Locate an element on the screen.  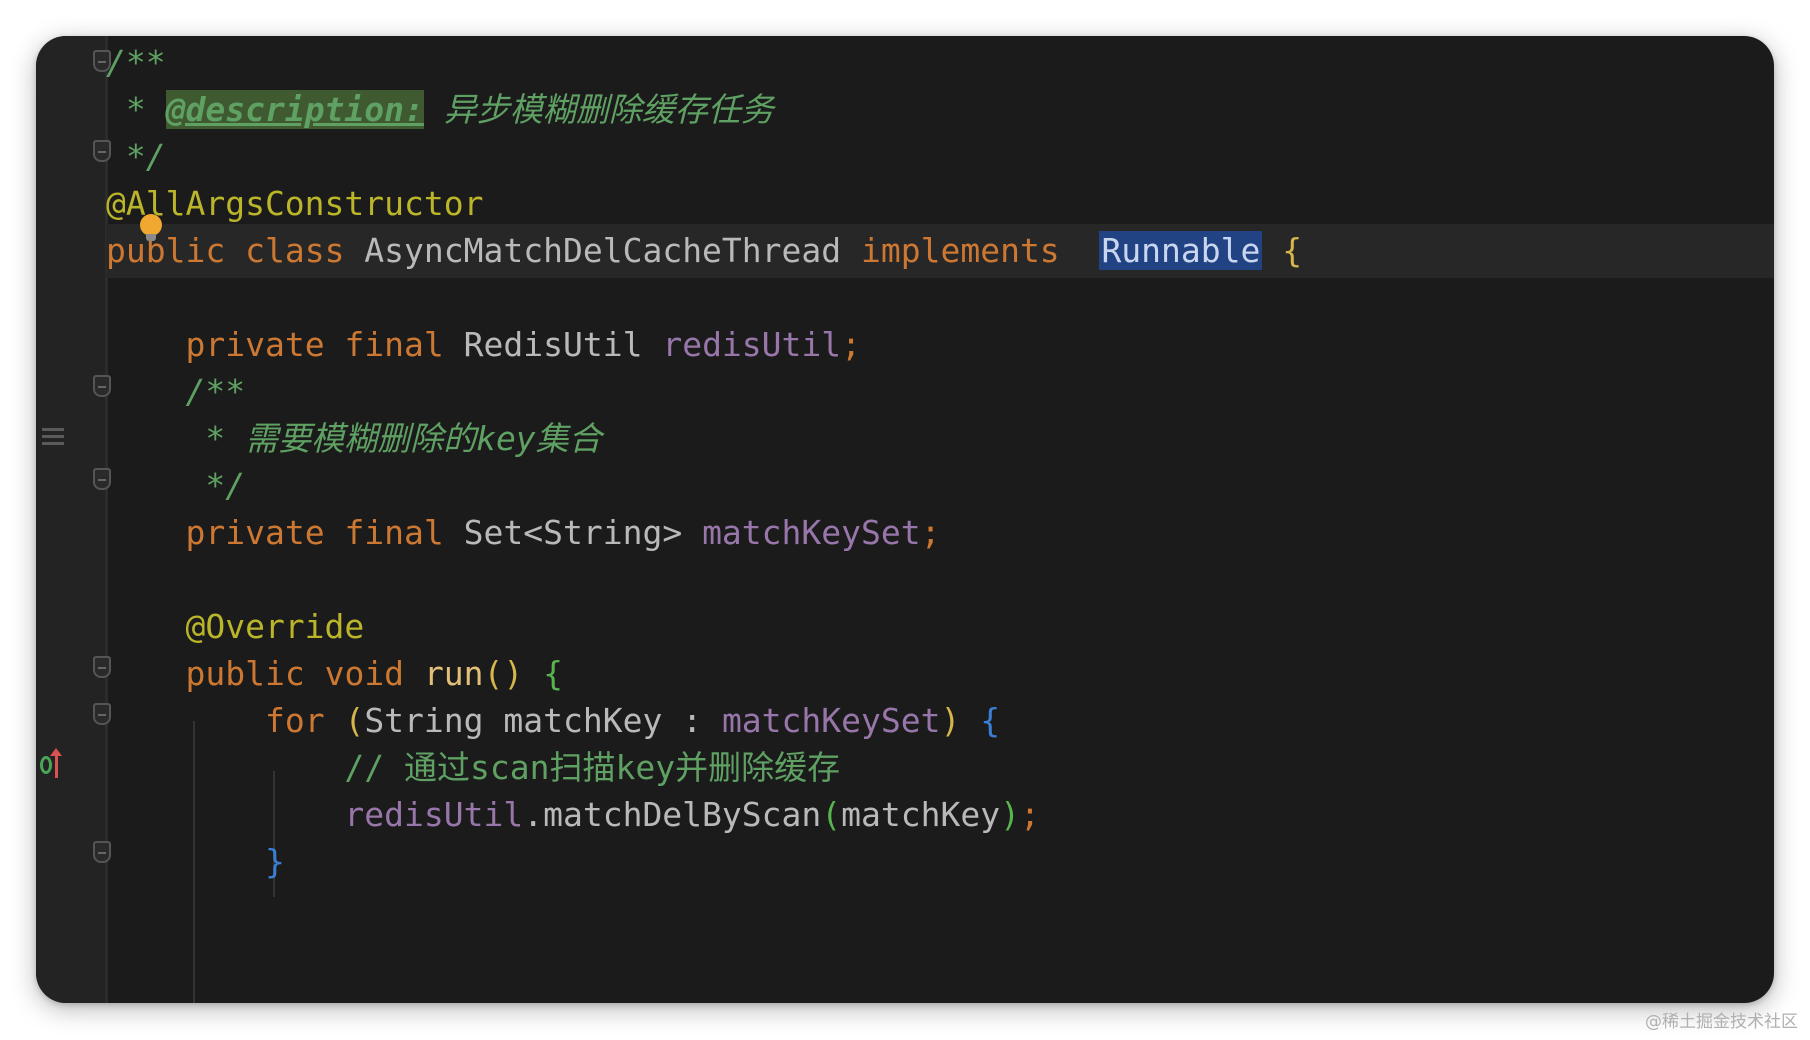
code-line: * @description: 异步模糊删除缓存任务 is located at coordinates (940, 110).